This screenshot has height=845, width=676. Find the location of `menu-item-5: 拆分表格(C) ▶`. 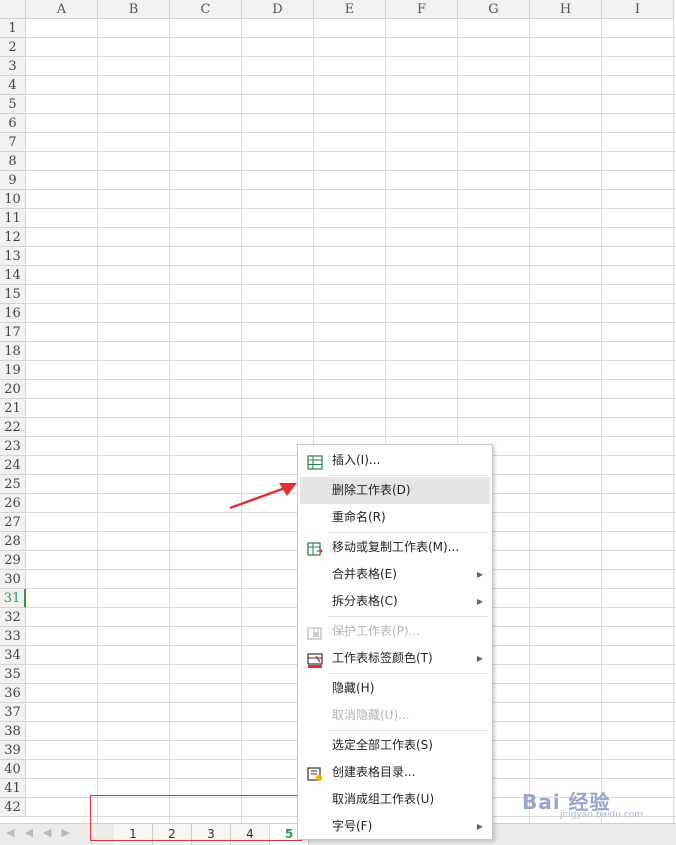

menu-item-5: 拆分表格(C) ▶ is located at coordinates (395, 601).